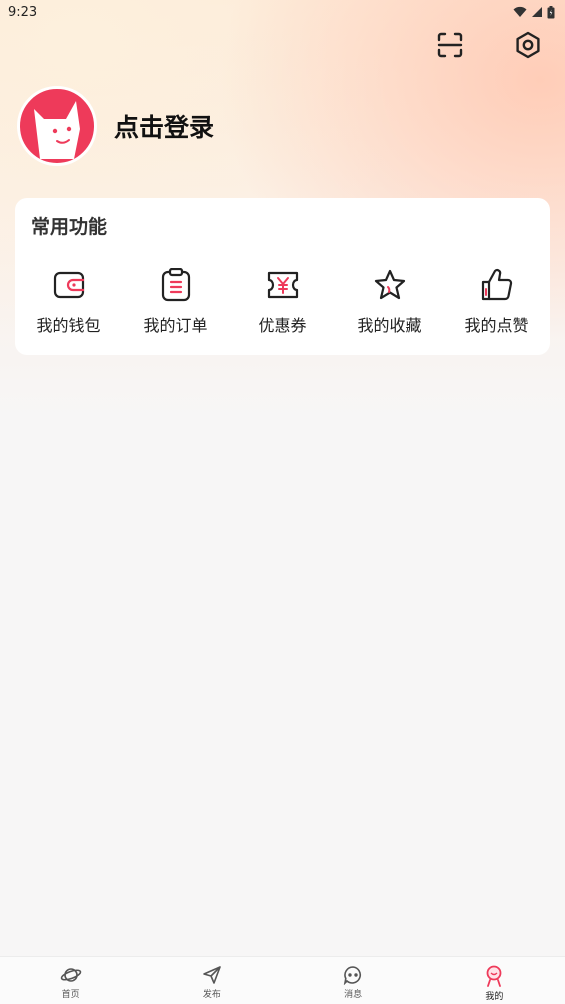  Describe the element at coordinates (389, 325) in the screenshot. I see `func-label: 我的收藏` at that location.